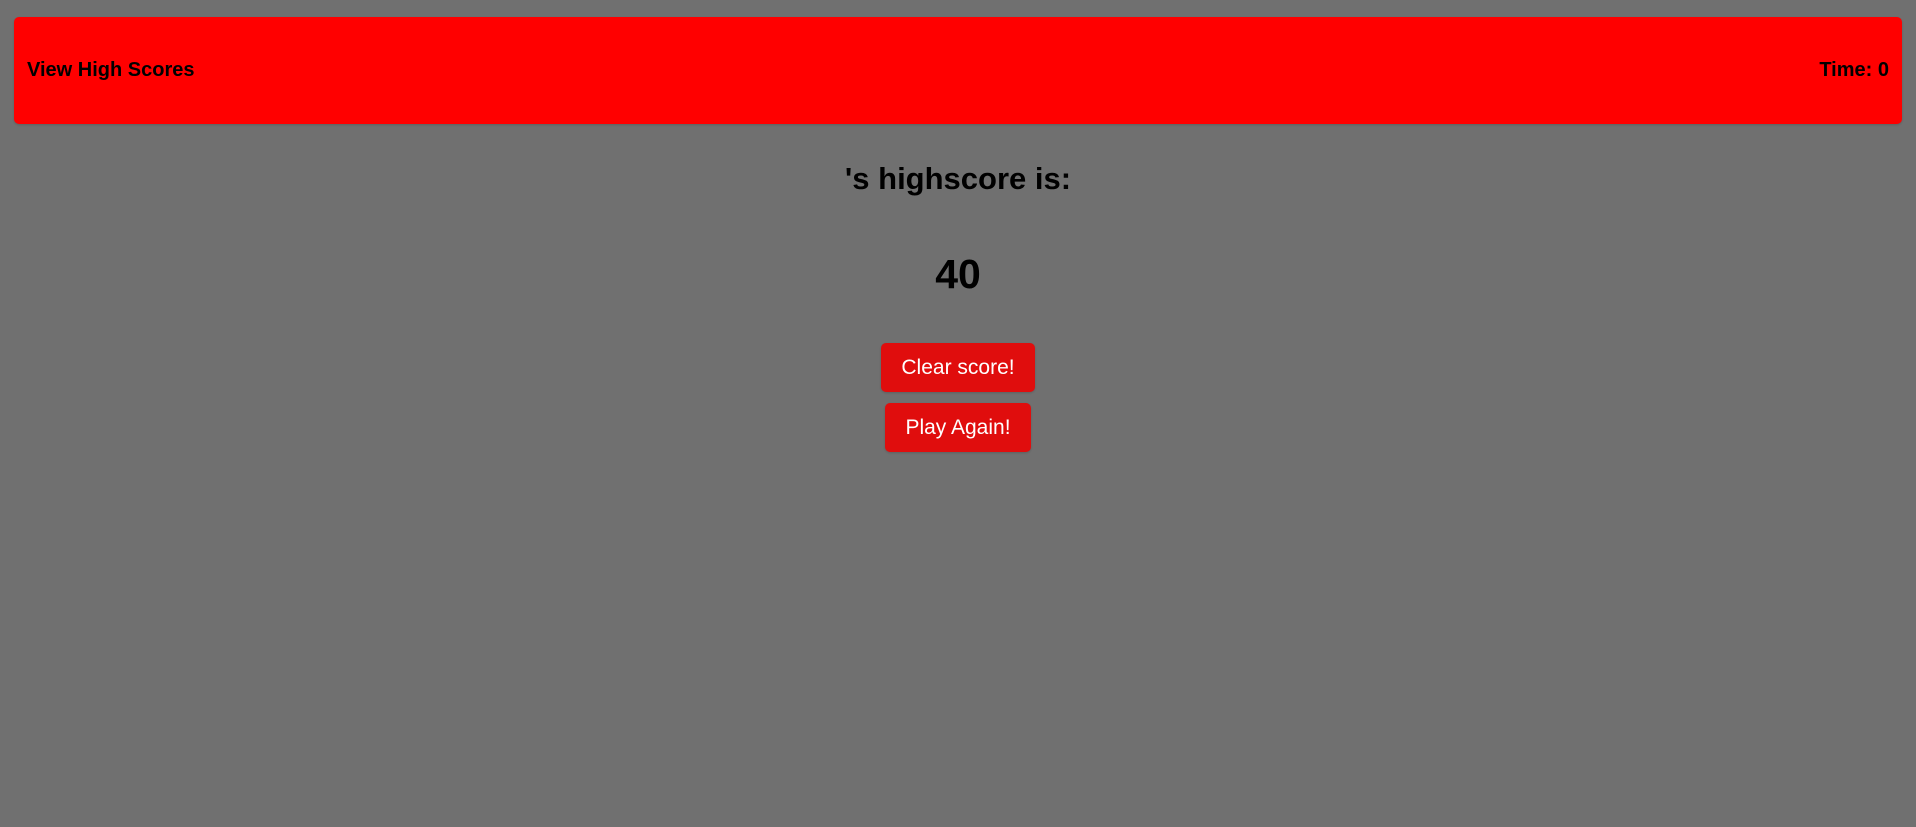 The height and width of the screenshot is (827, 1916). Describe the element at coordinates (958, 70) in the screenshot. I see `top-bar: View High Scores Time: 0` at that location.